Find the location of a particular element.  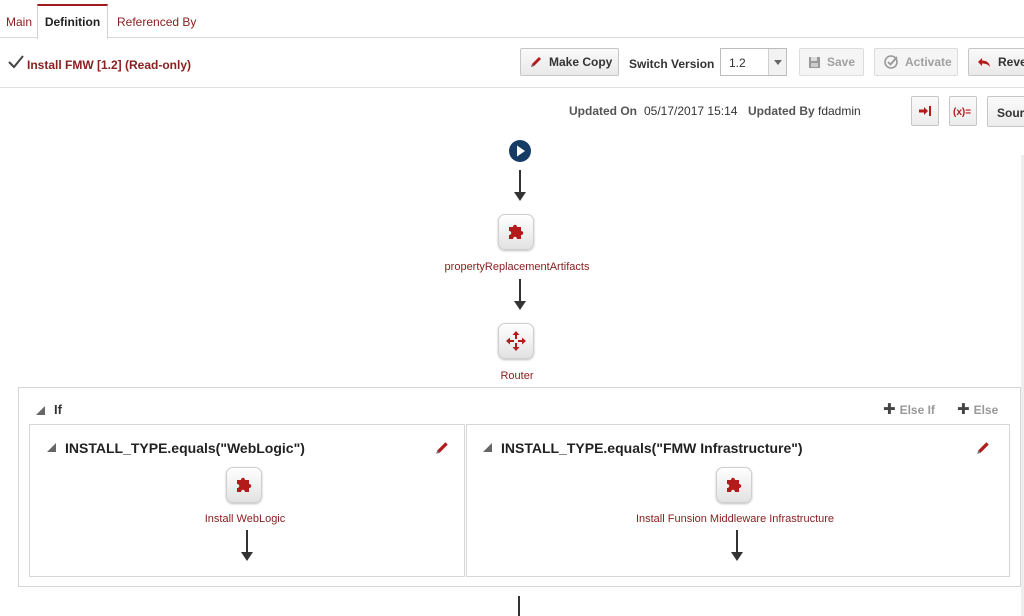

task-node-install-weblogic is located at coordinates (244, 485).